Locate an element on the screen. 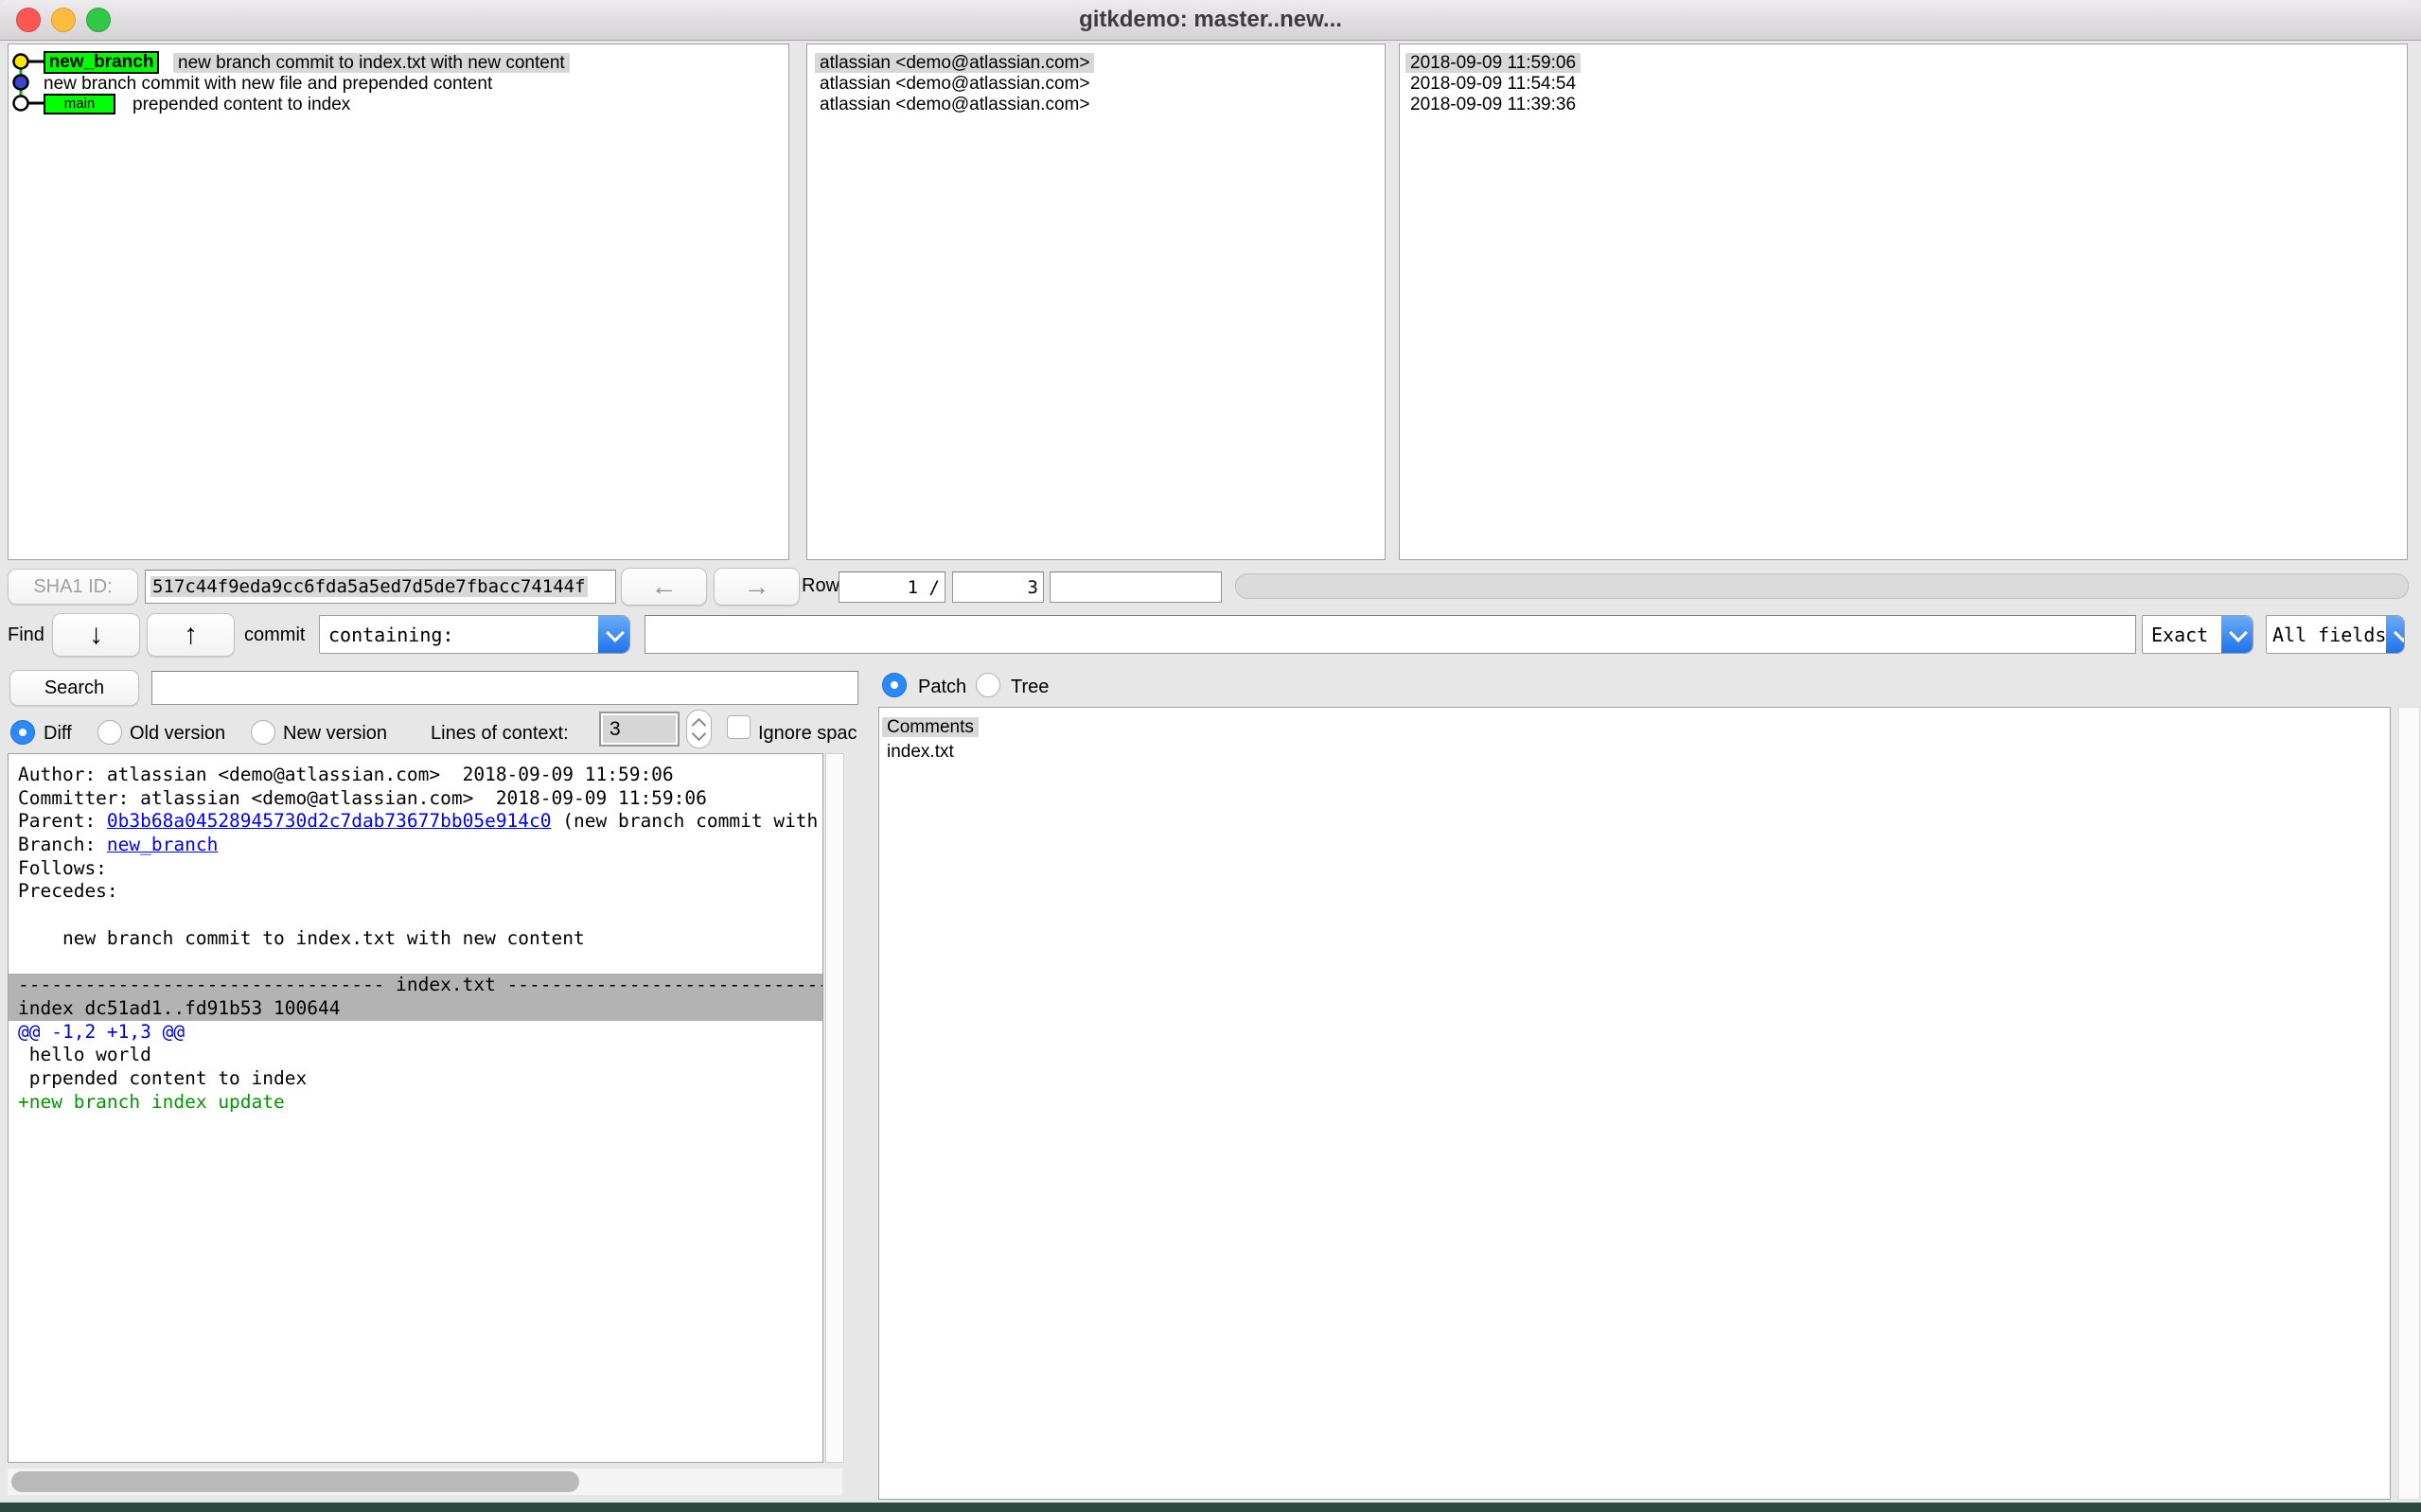 This screenshot has width=2421, height=1512. new-version-radio is located at coordinates (263, 733).